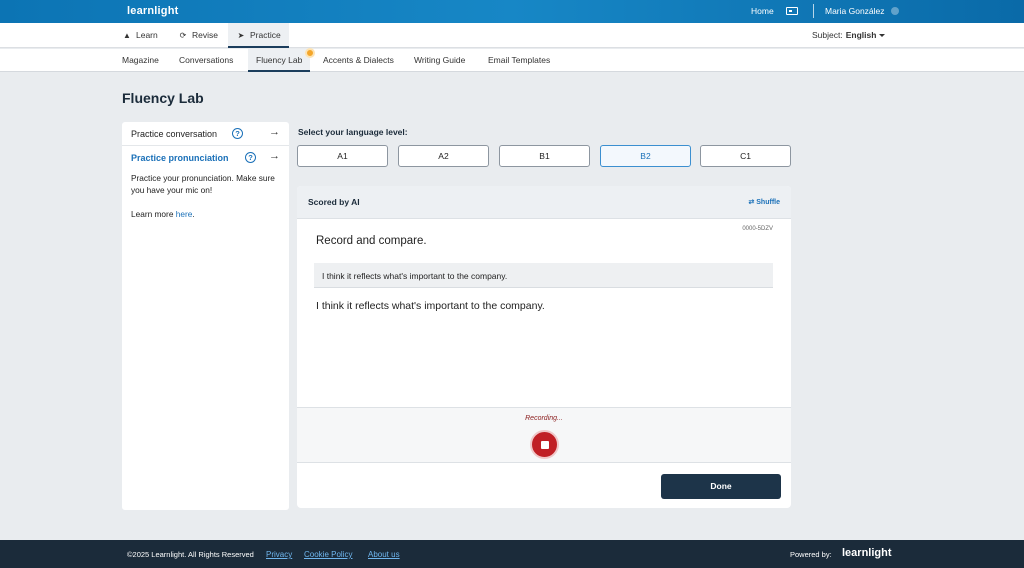 The image size is (1024, 568). I want to click on footer-brand-logo: learnlight, so click(867, 553).